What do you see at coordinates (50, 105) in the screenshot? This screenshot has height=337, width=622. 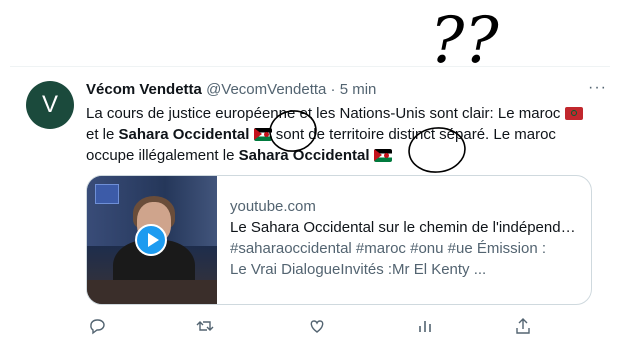 I see `avatar: V` at bounding box center [50, 105].